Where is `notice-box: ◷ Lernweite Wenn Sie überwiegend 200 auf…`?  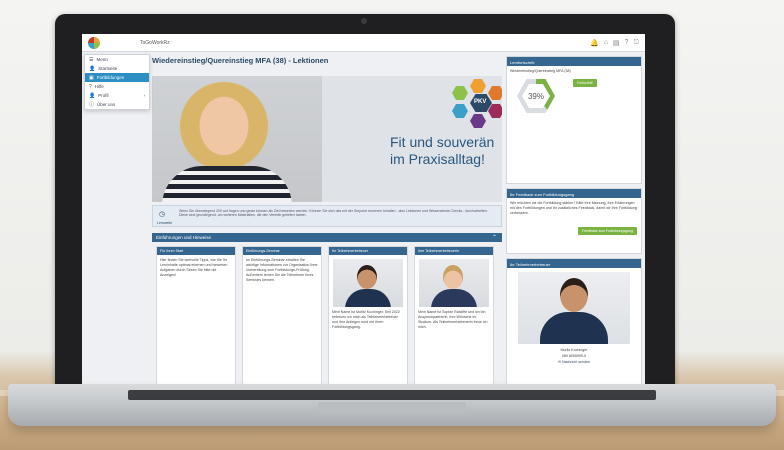
notice-box: ◷ Lernweite Wenn Sie überwiegend 200 auf… is located at coordinates (327, 216).